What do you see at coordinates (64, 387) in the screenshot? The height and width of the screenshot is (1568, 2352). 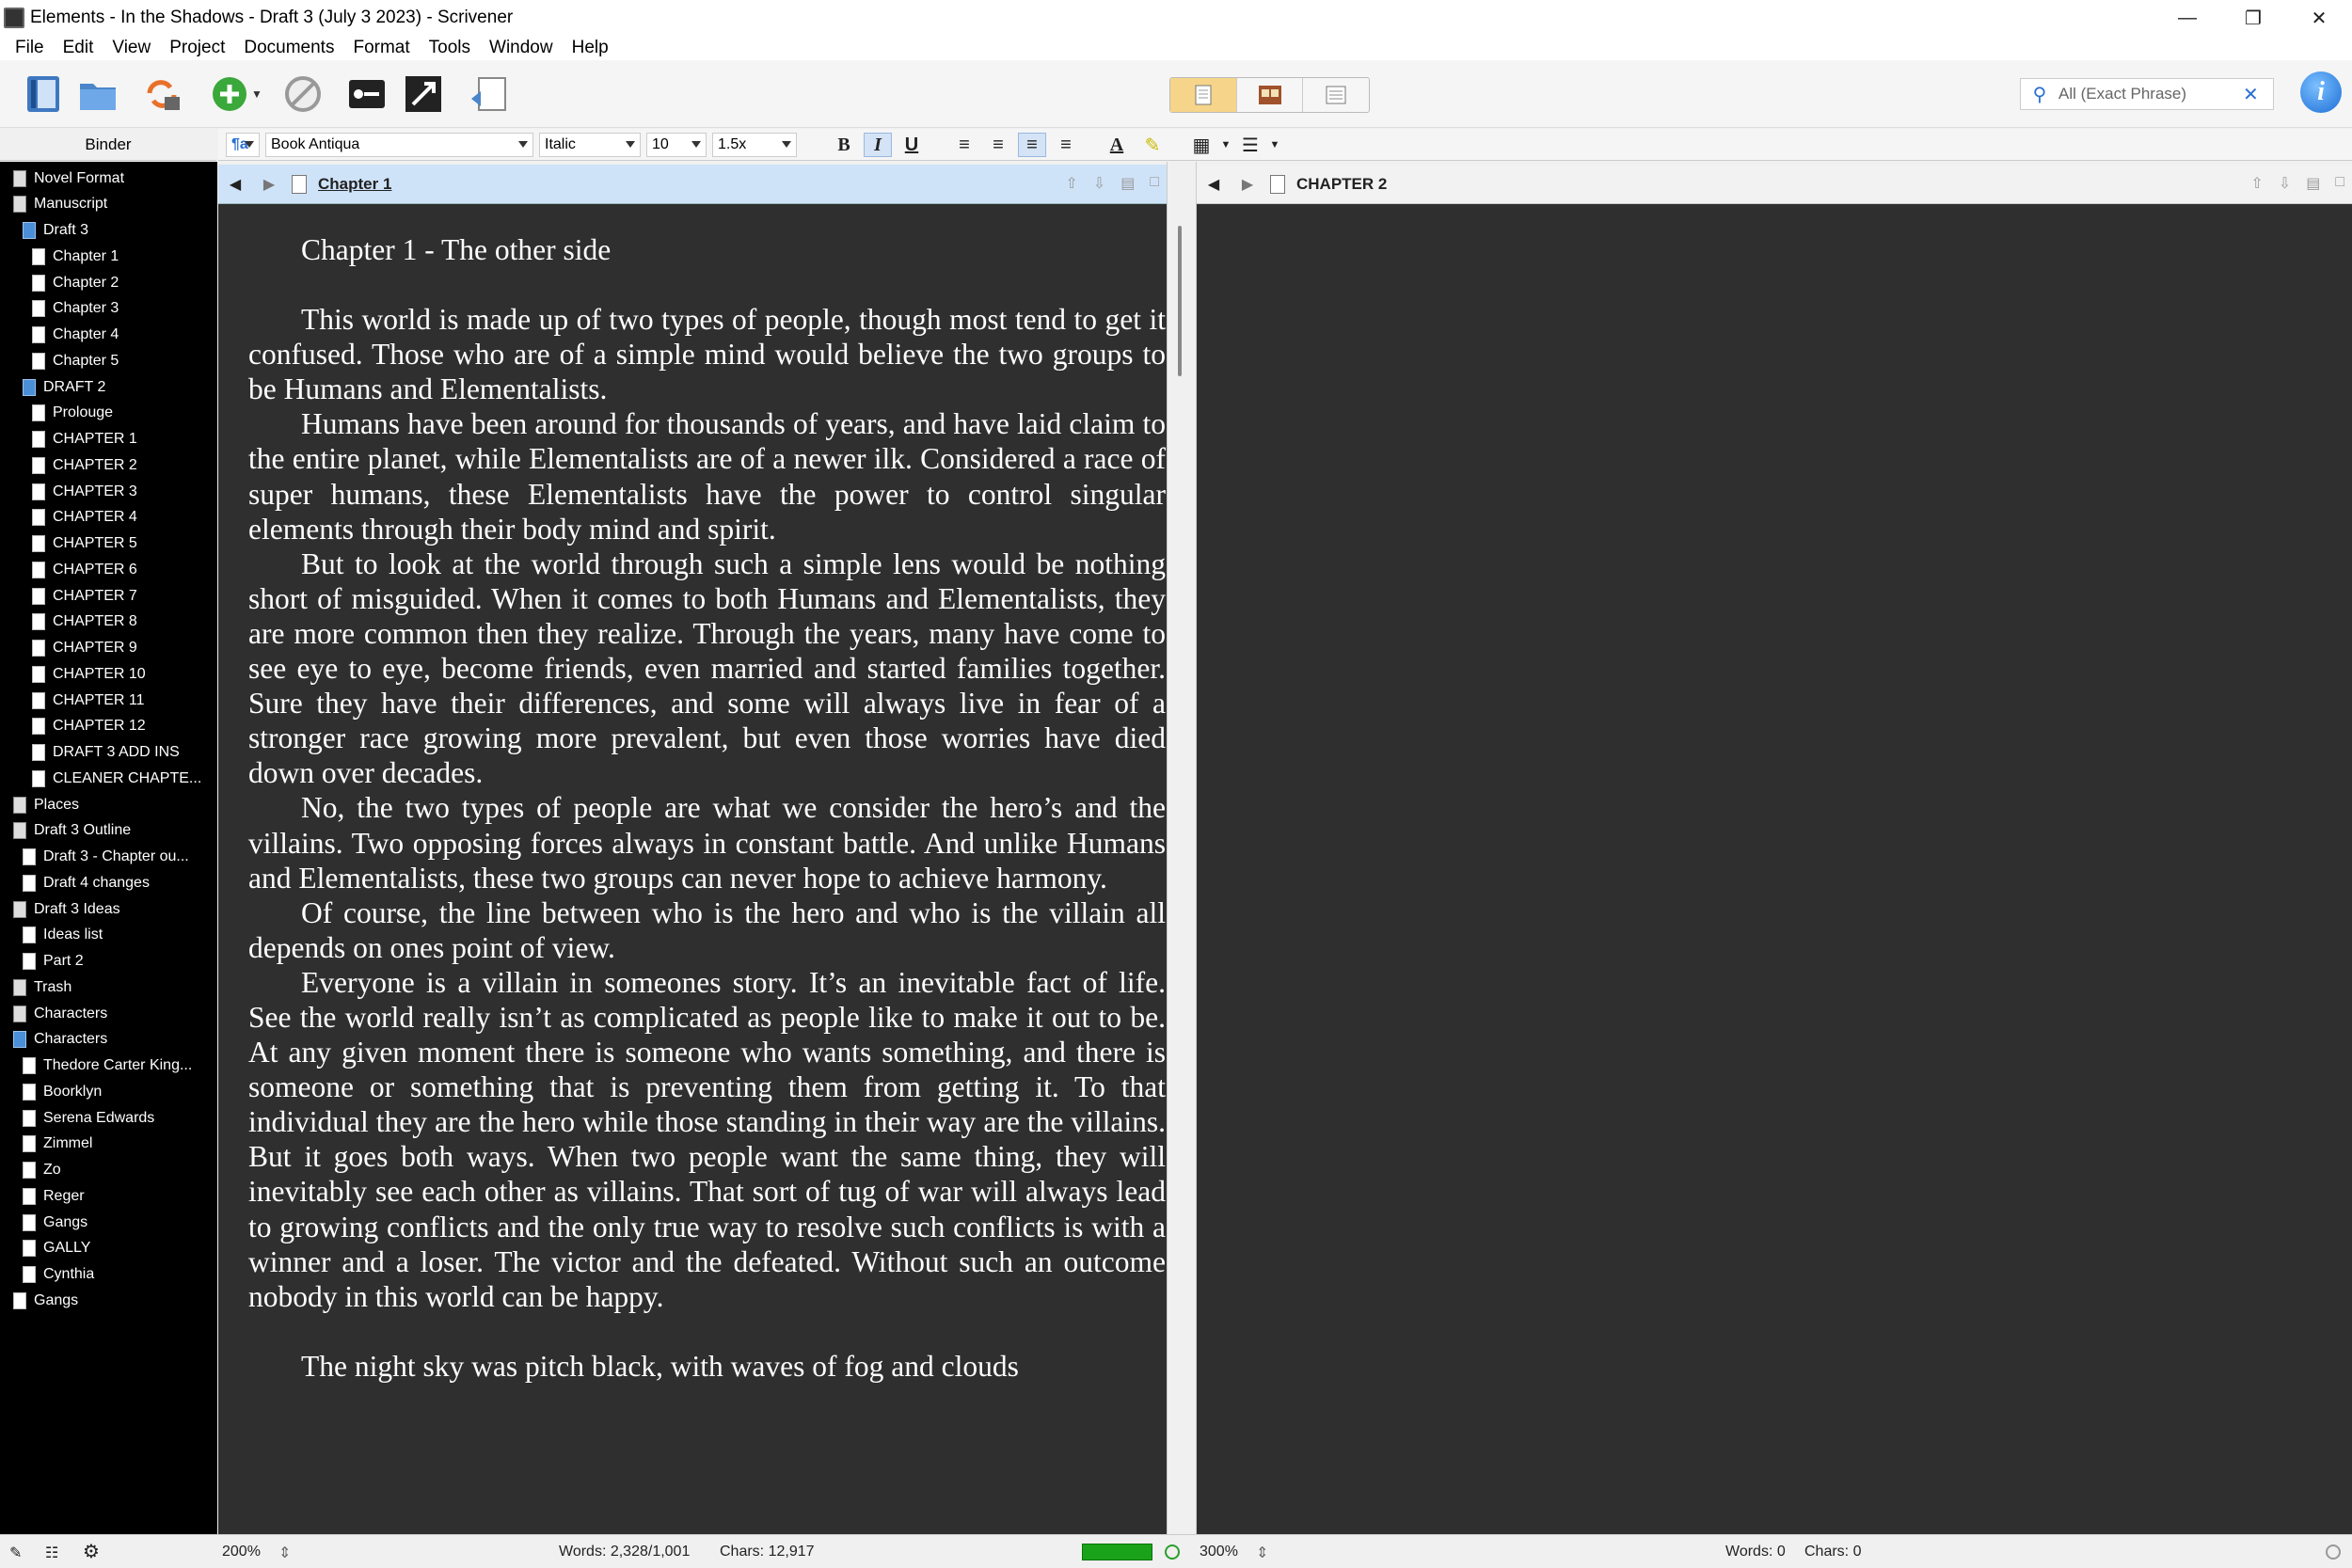 I see `binder-item: DRAFT 2` at bounding box center [64, 387].